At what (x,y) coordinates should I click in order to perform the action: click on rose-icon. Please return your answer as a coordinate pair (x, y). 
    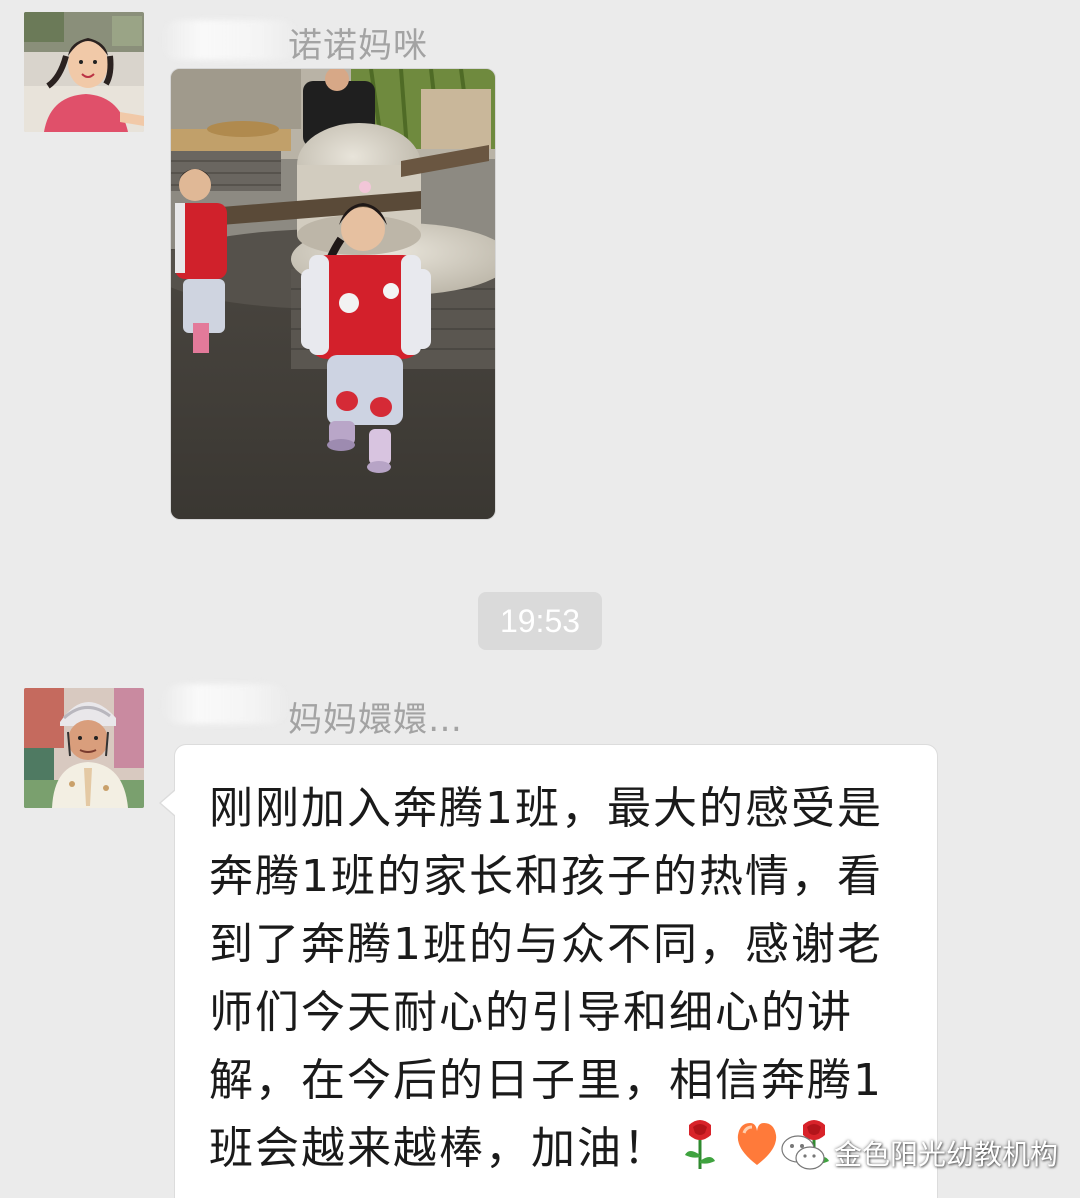
    Looking at the image, I should click on (700, 1144).